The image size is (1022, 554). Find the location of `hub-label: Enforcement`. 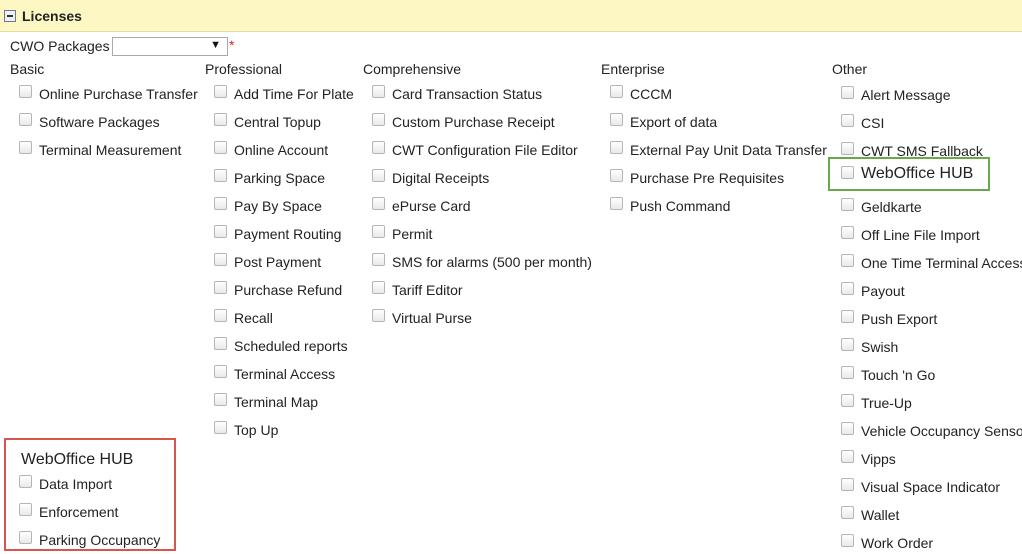

hub-label: Enforcement is located at coordinates (79, 512).